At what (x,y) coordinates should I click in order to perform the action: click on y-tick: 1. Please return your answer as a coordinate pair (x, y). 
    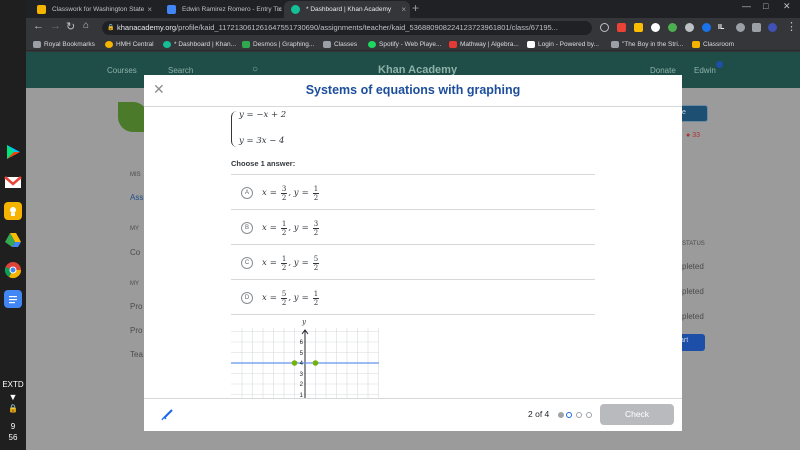
    Looking at the image, I should click on (301, 395).